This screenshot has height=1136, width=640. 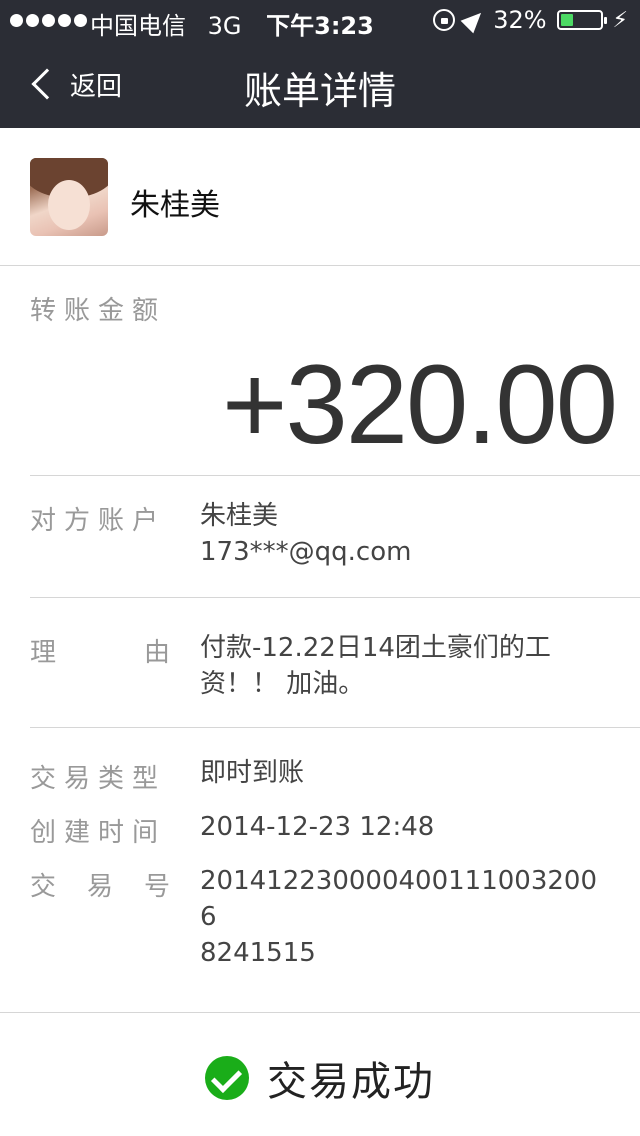 What do you see at coordinates (351, 1082) in the screenshot?
I see `status-text: 交易成功` at bounding box center [351, 1082].